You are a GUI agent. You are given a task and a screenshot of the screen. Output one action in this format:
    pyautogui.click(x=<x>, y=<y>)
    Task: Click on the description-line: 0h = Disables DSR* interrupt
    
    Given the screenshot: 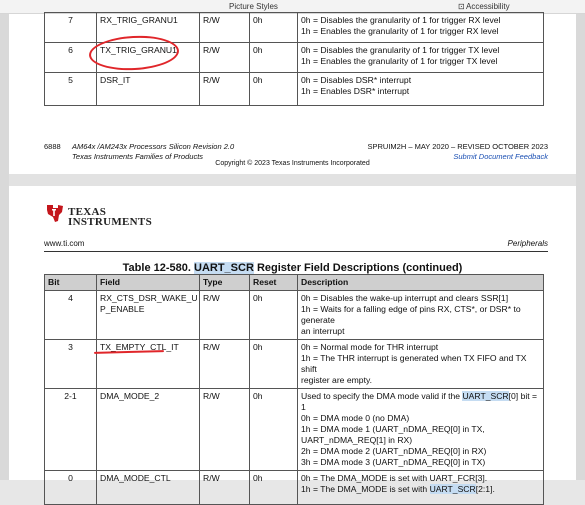 What is the action you would take?
    pyautogui.click(x=356, y=80)
    